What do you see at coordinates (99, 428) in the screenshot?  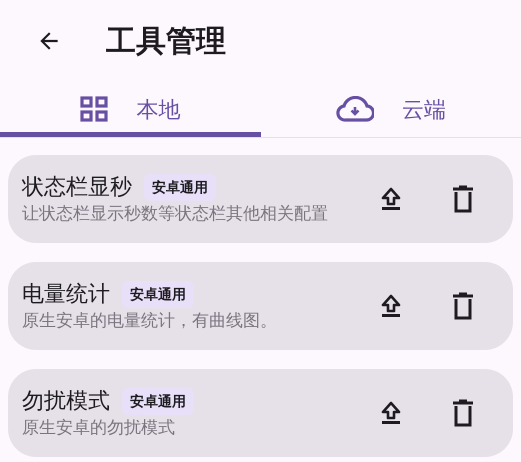 I see `tool-description: 原生安卓的勿扰模式` at bounding box center [99, 428].